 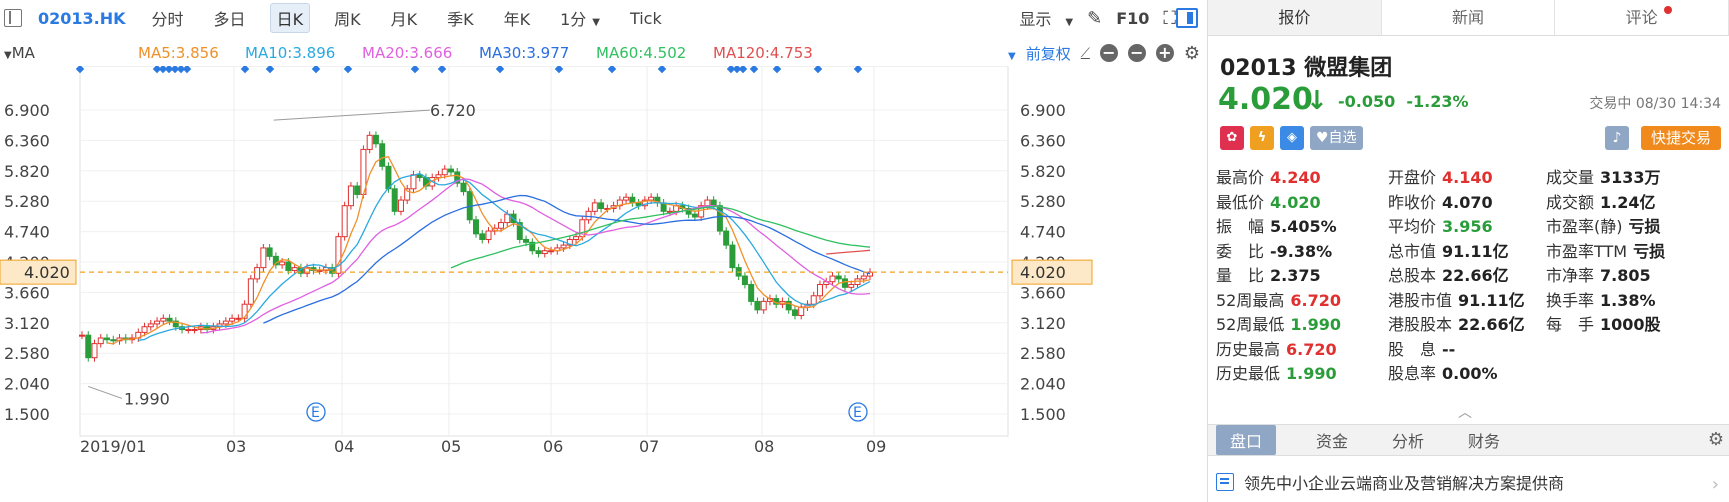 What do you see at coordinates (1250, 325) in the screenshot?
I see `stat-label: 52周最低` at bounding box center [1250, 325].